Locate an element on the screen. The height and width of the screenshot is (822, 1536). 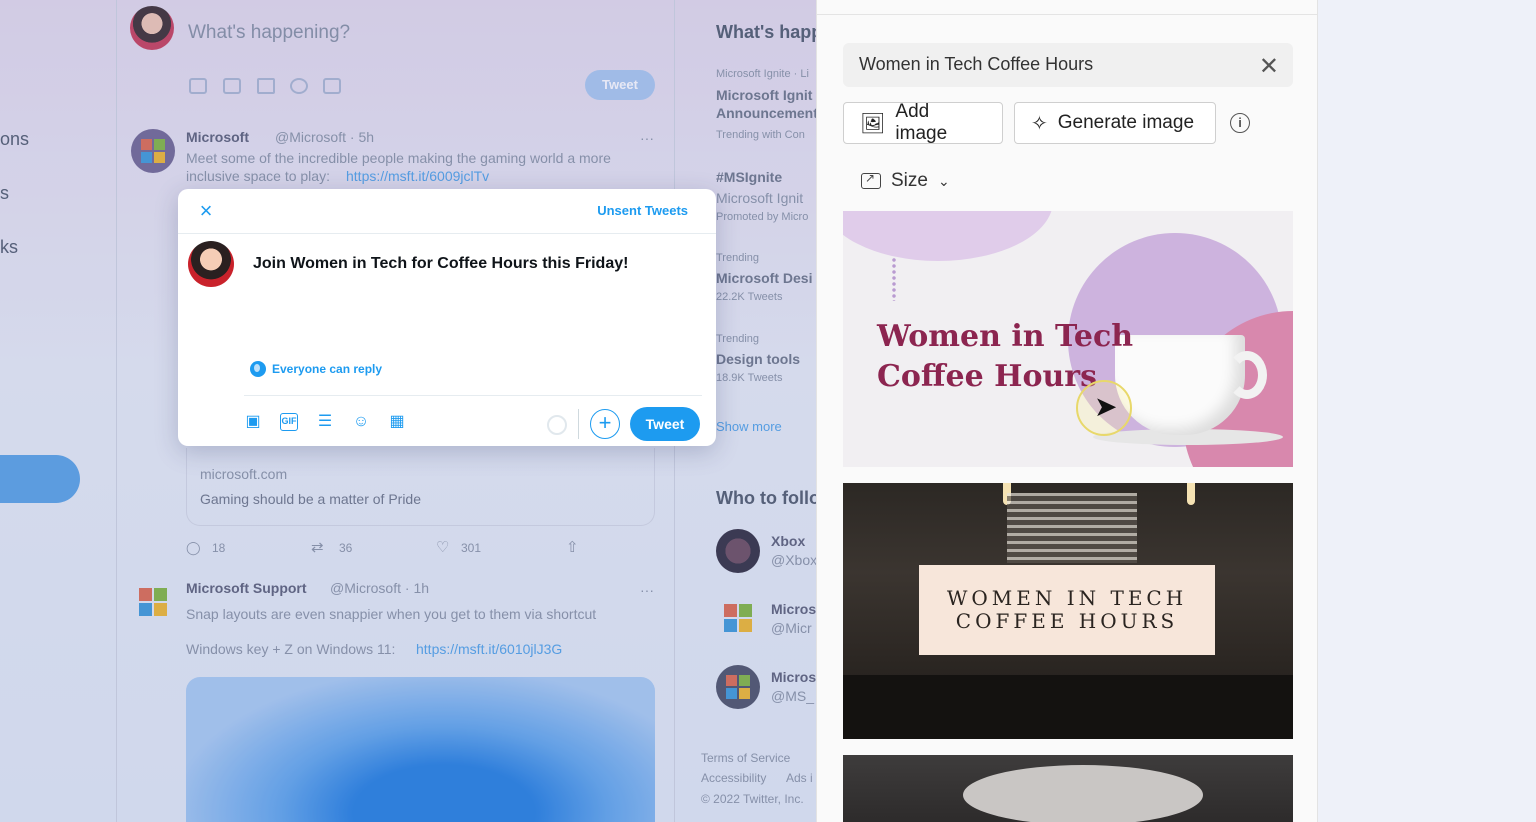
decorative-shape is located at coordinates (948, 236).